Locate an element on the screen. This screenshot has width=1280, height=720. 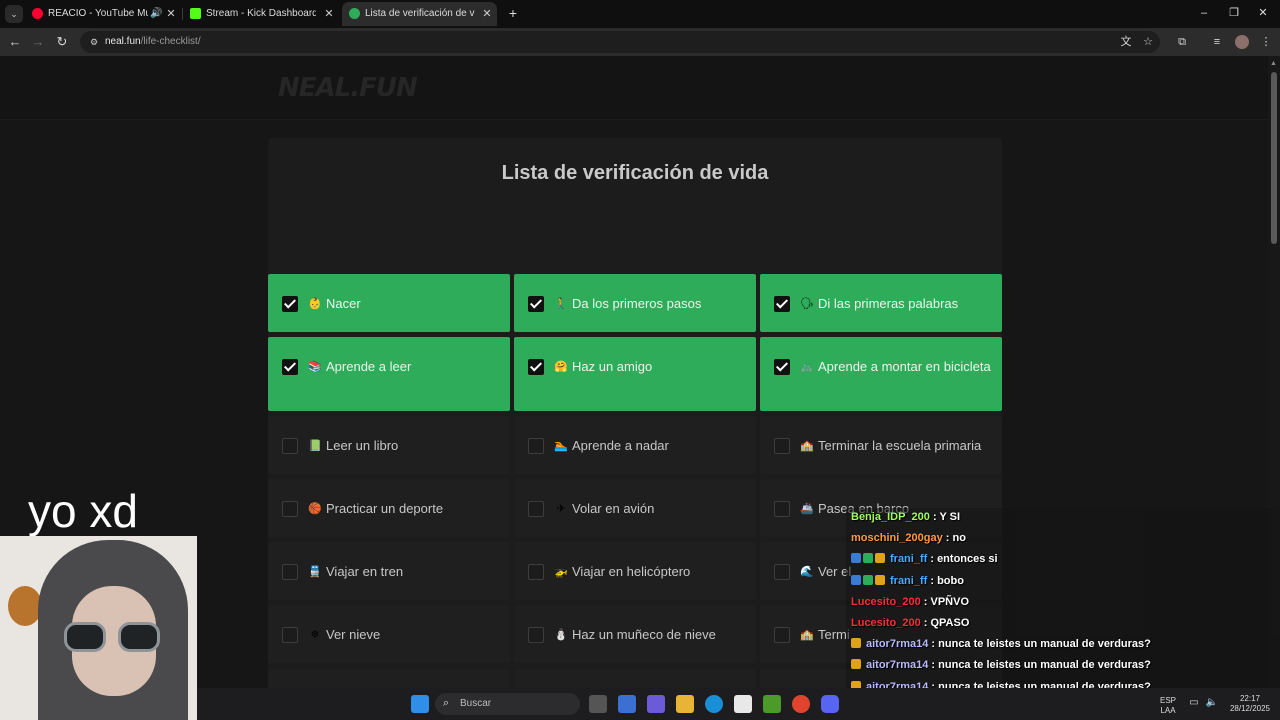
checklist-item: 📚 Aprende a leer is located at coordinates (389, 374).